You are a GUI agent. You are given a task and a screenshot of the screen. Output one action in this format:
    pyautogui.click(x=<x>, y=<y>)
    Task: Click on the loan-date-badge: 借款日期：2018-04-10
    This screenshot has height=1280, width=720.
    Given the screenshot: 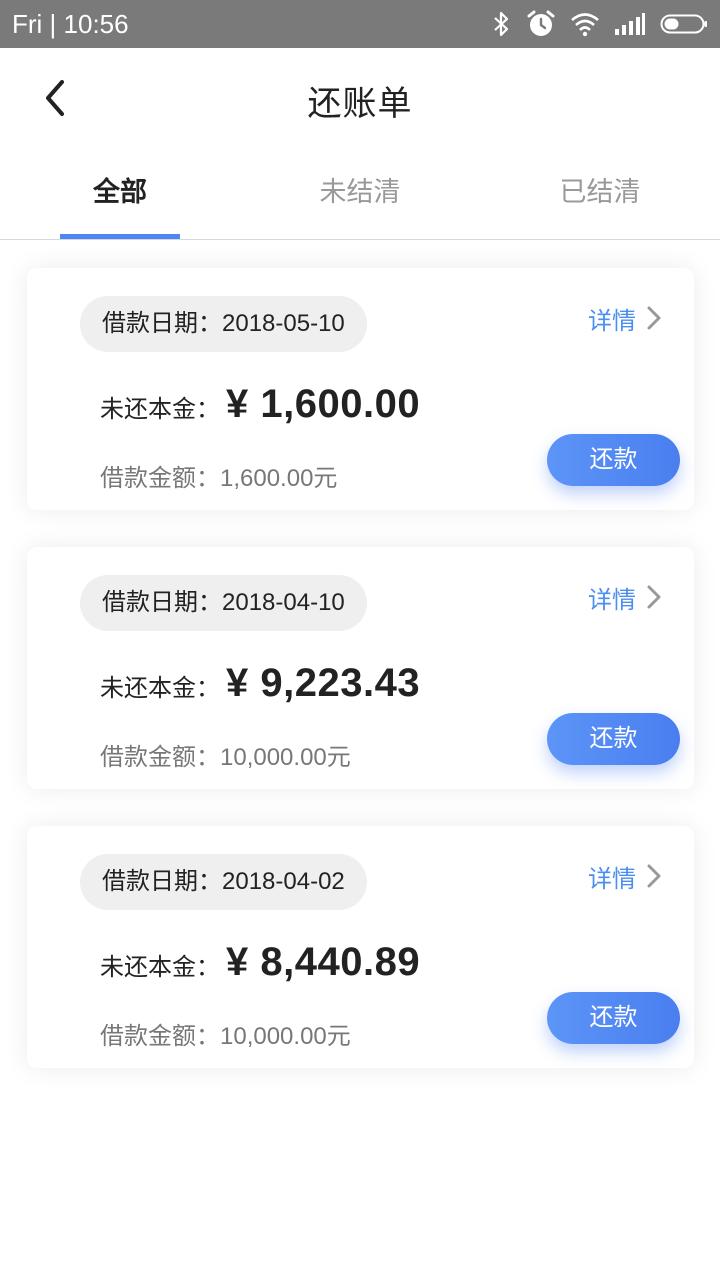 What is the action you would take?
    pyautogui.click(x=223, y=603)
    